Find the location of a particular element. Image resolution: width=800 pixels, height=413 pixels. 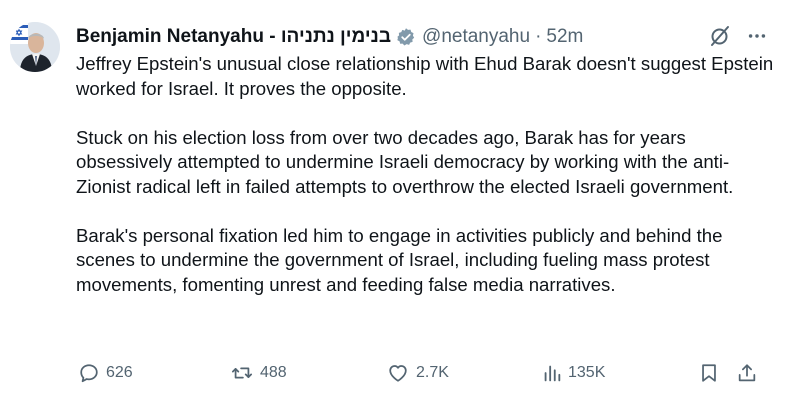

tweet-actions-bar: 626 488 2.7K 135K is located at coordinates (423, 375).